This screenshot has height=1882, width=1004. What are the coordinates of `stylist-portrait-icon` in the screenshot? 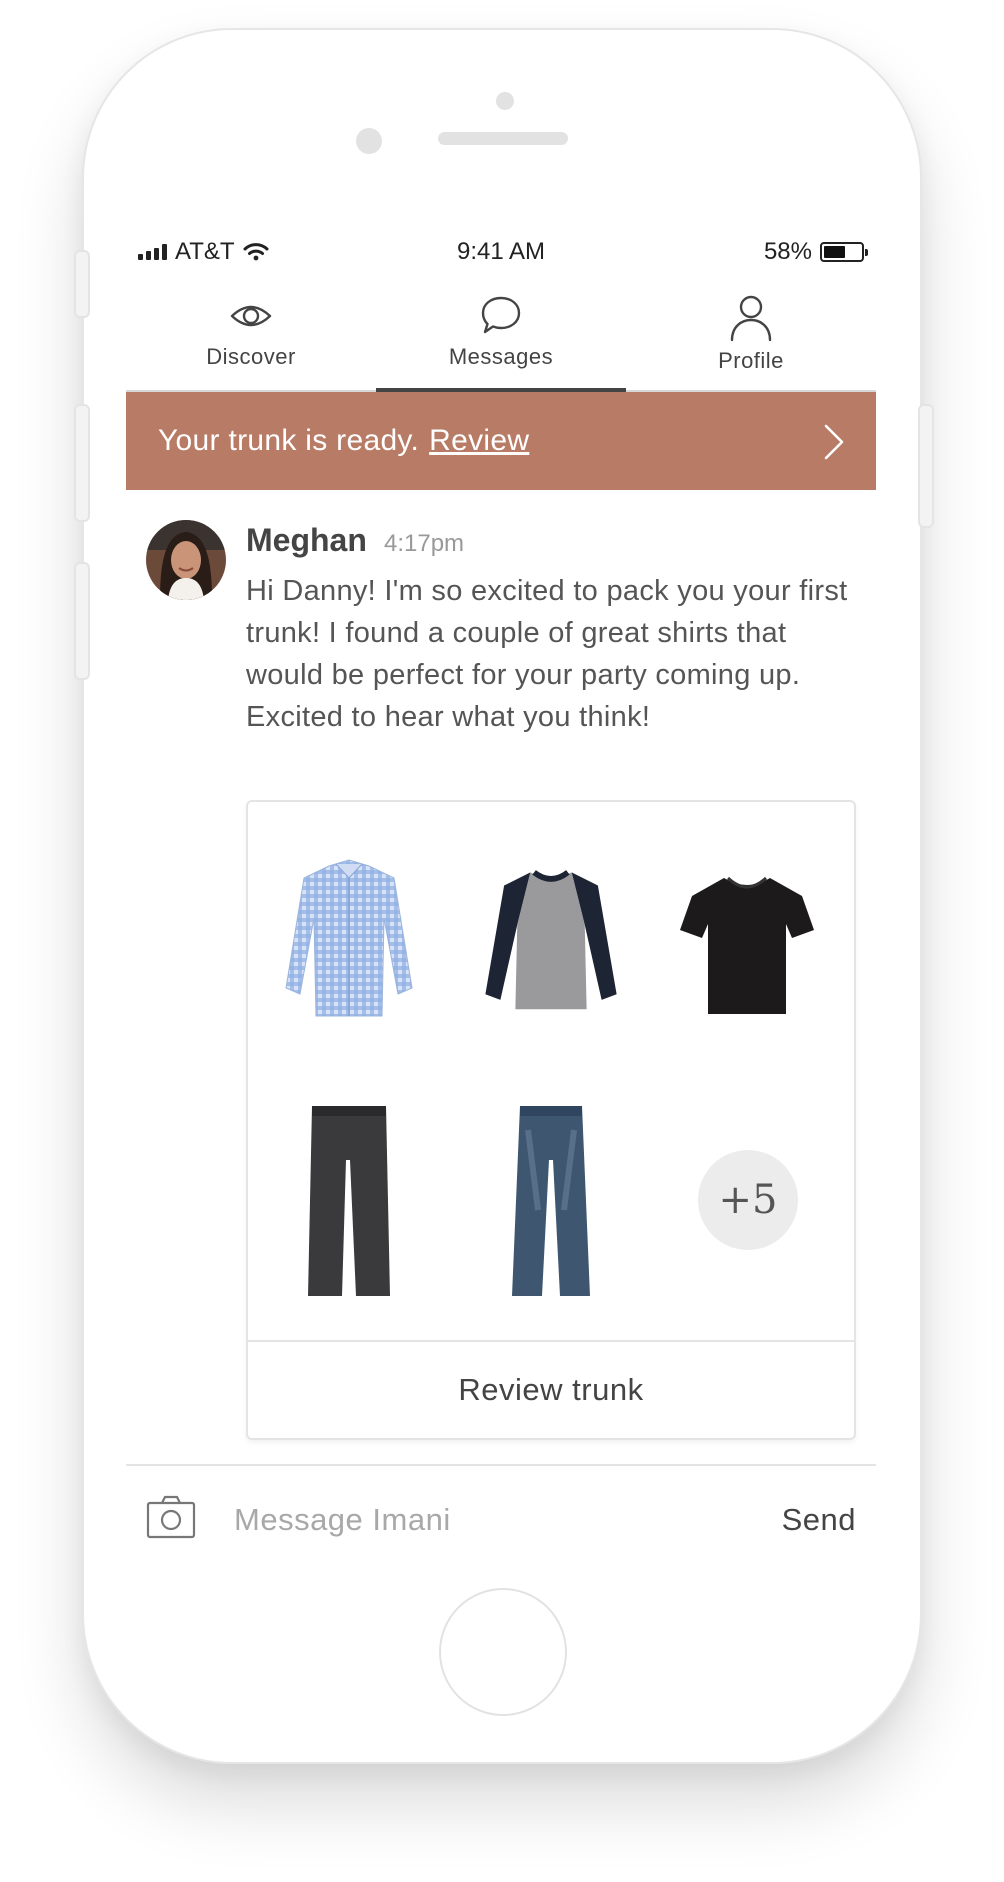 It's located at (186, 560).